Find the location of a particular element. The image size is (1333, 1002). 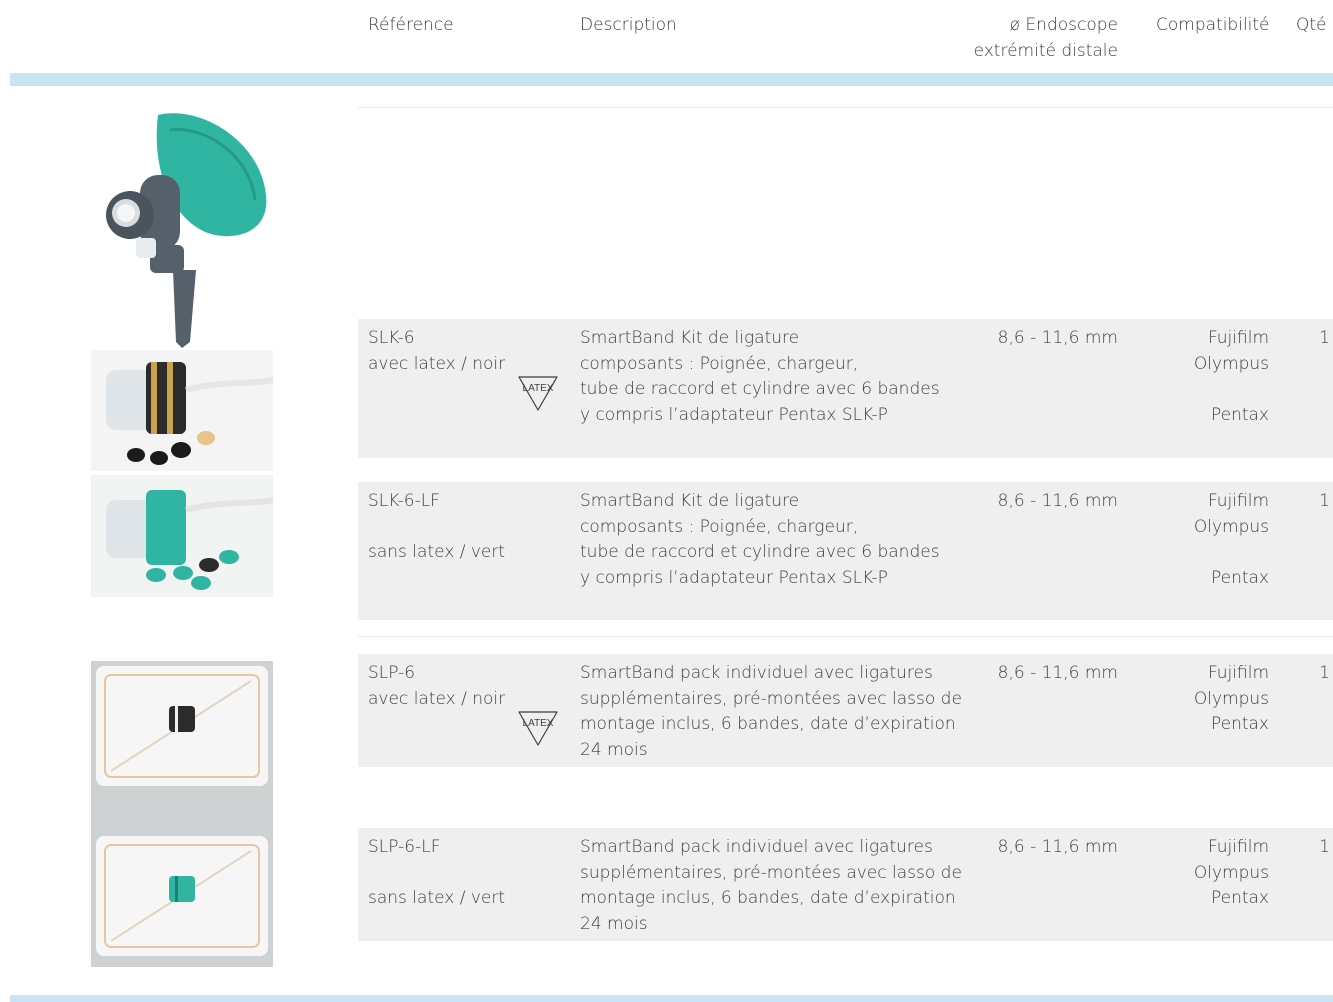

header-endoscope-line2: extrémité distale is located at coordinates (1045, 51).